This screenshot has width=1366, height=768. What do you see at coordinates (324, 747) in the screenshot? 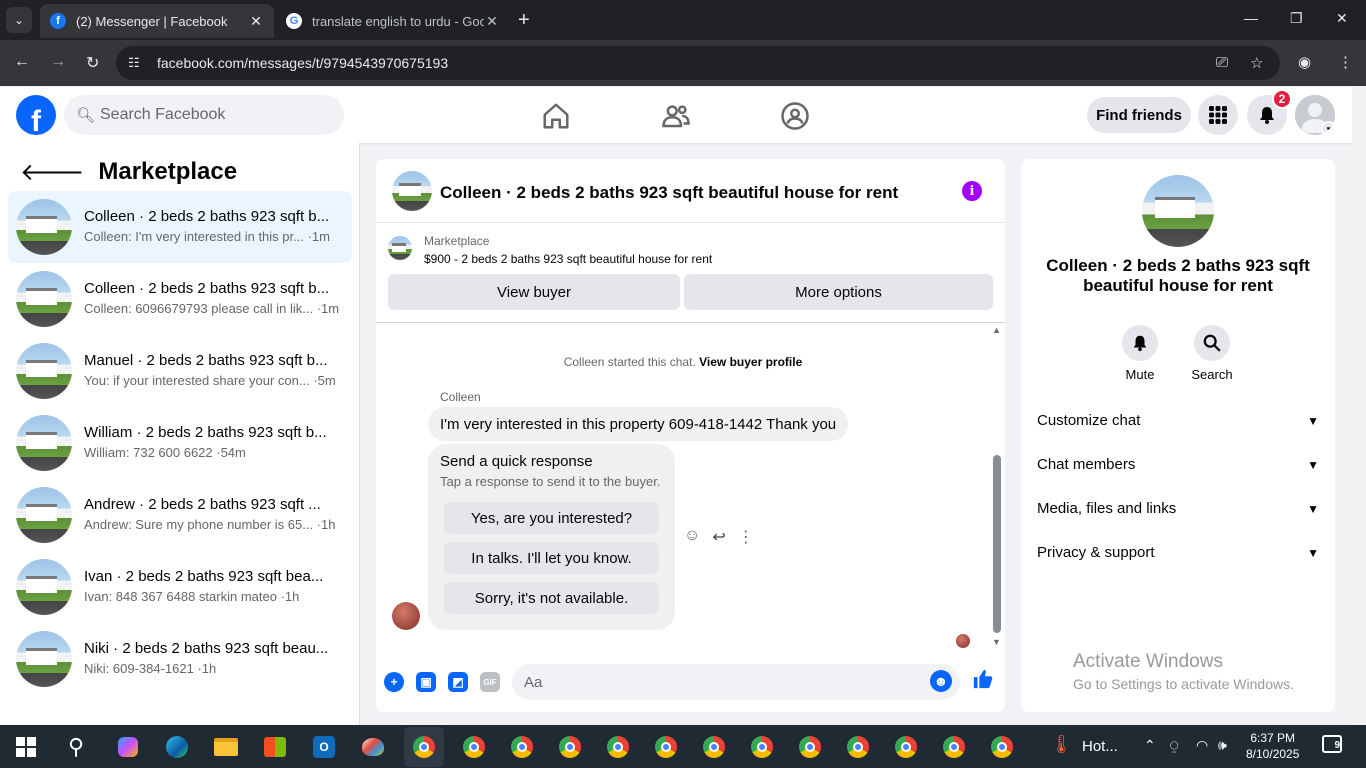
I see `outlook-icon: O` at bounding box center [324, 747].